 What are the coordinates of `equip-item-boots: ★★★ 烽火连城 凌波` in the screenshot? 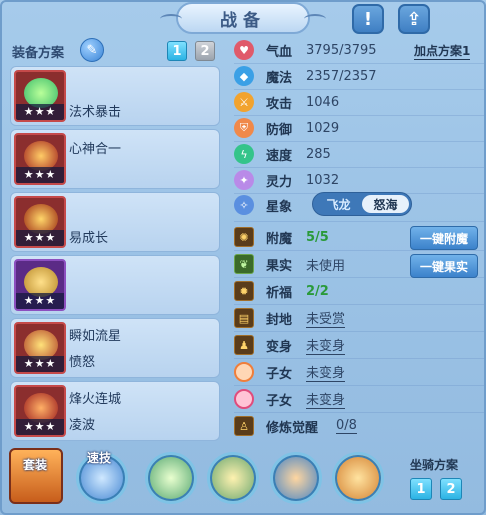 It's located at (115, 411).